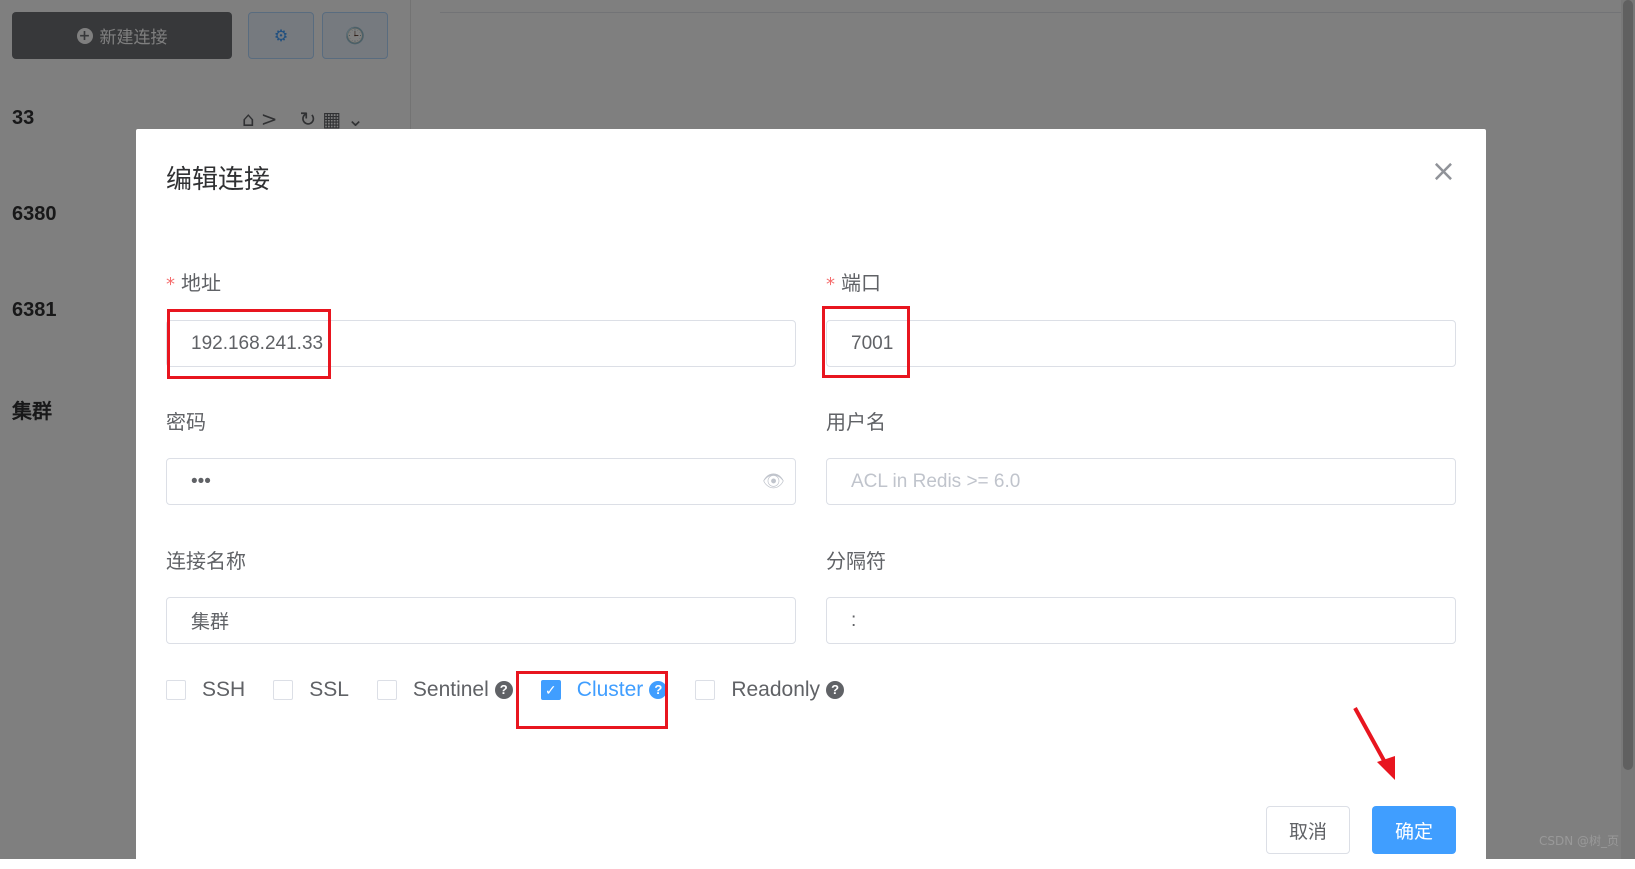  What do you see at coordinates (1371, 737) in the screenshot?
I see `arrow-shaft` at bounding box center [1371, 737].